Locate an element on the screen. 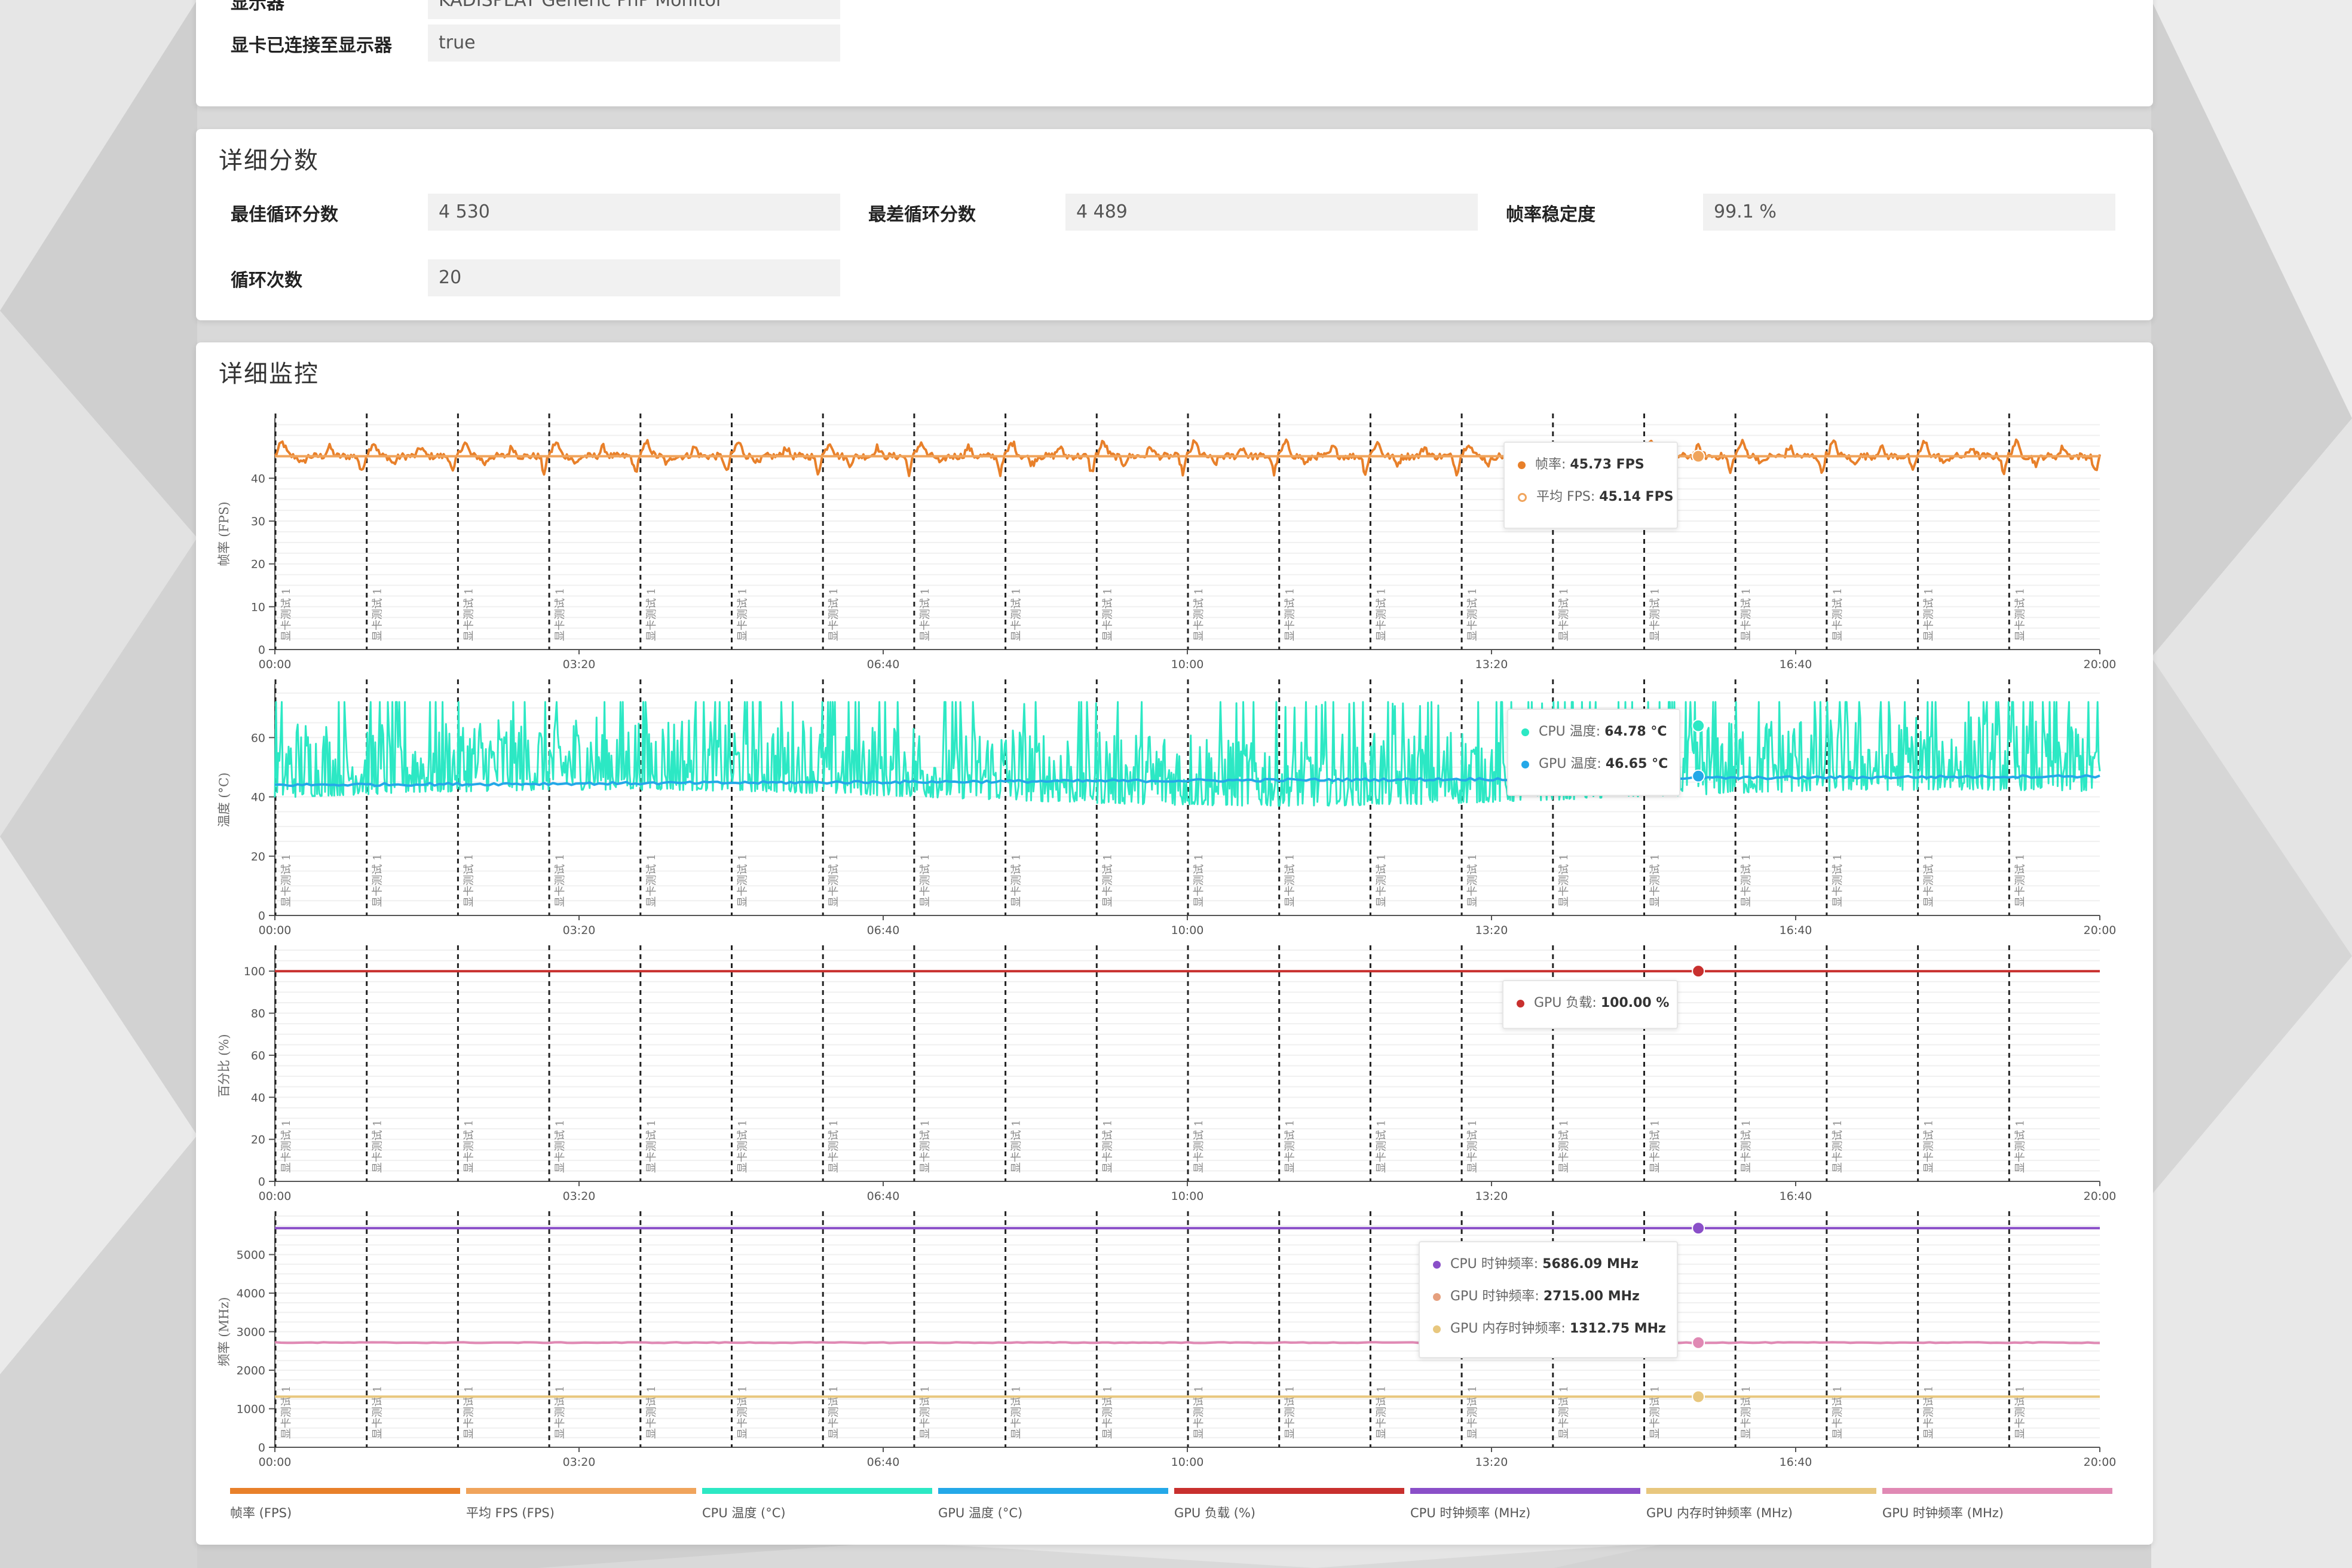 The height and width of the screenshot is (1568, 2352). y-tick-label: 2000 is located at coordinates (251, 1370).